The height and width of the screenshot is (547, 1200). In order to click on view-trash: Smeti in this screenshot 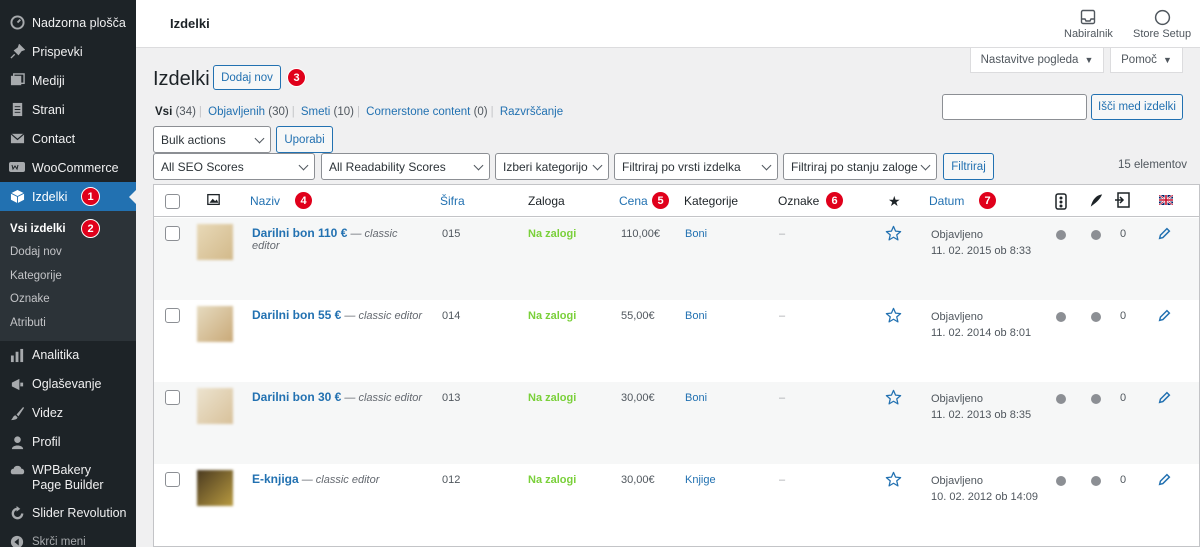, I will do `click(315, 112)`.